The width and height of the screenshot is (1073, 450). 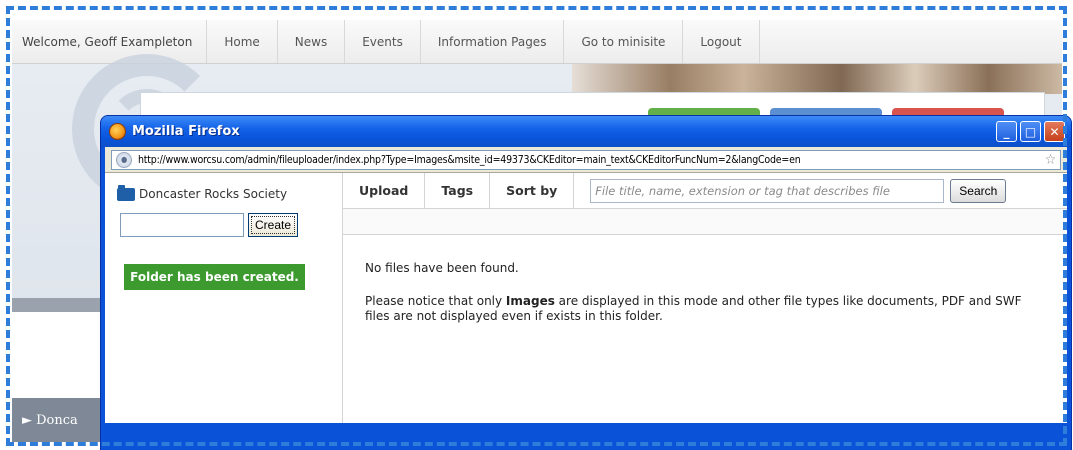 What do you see at coordinates (624, 41) in the screenshot?
I see `nav-item-go-to-minisite: Go to minisite` at bounding box center [624, 41].